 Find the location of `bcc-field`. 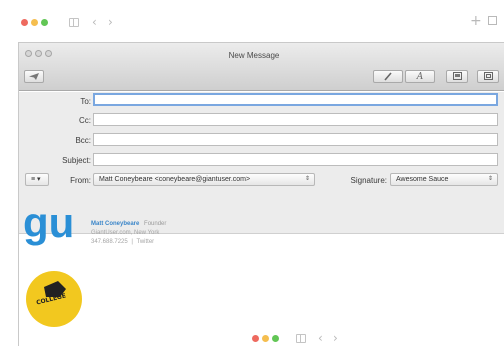

bcc-field is located at coordinates (295, 139).